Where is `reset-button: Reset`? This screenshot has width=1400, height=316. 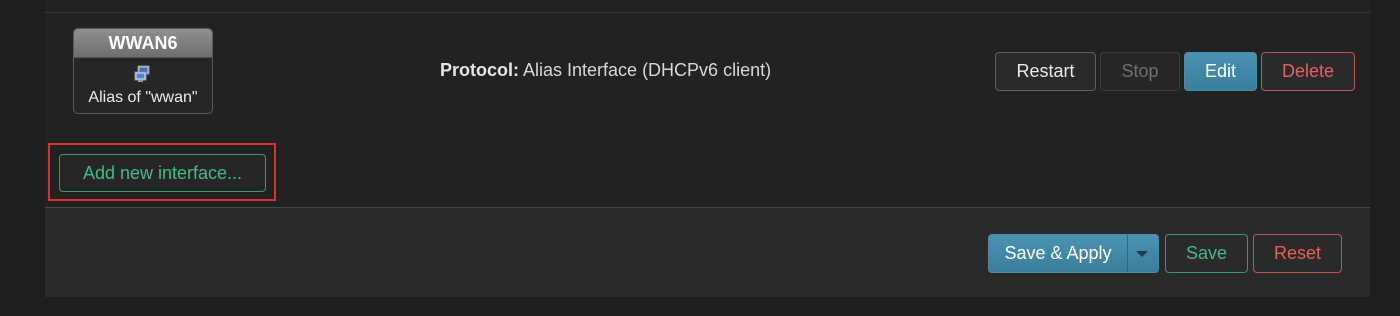
reset-button: Reset is located at coordinates (1297, 253).